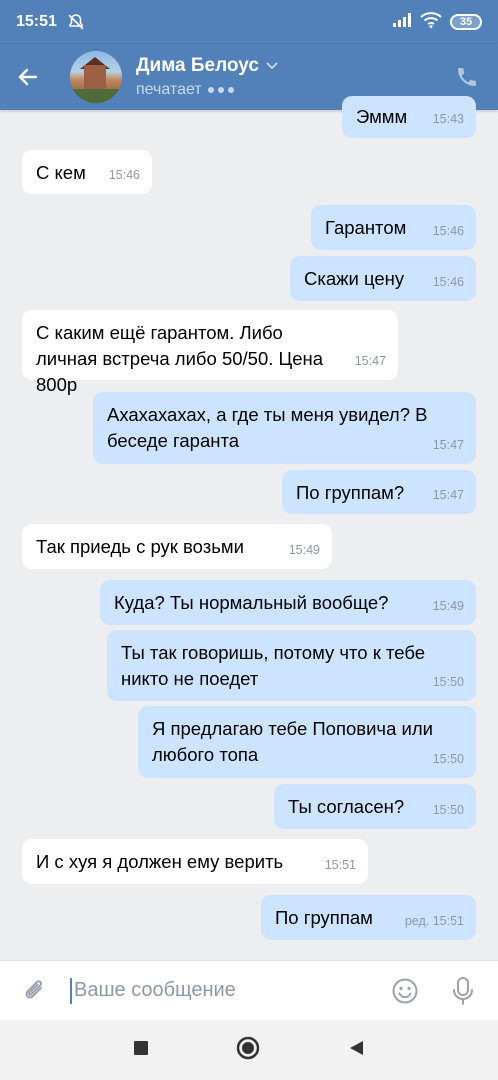  I want to click on call-button, so click(467, 77).